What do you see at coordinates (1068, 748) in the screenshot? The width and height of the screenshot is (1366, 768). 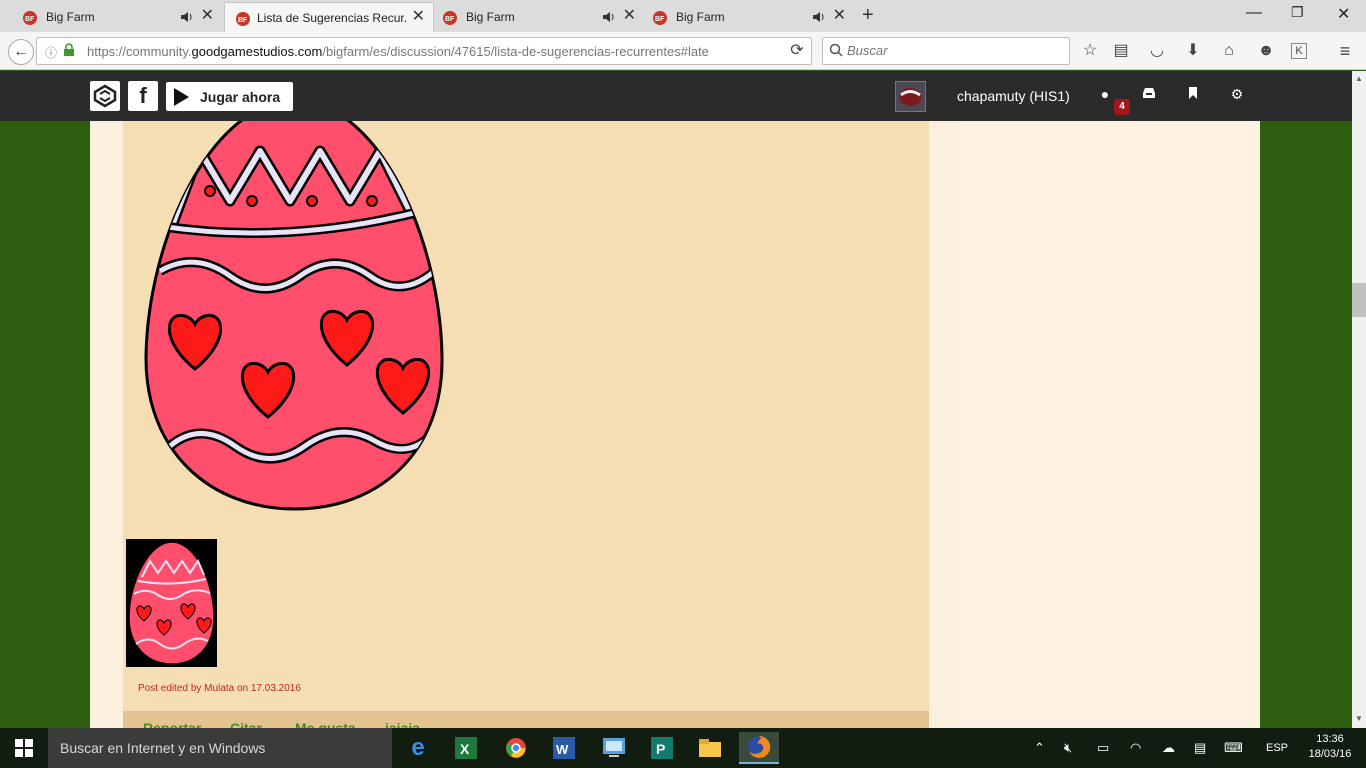 I see `volume-muted-icon: 🔇︎` at bounding box center [1068, 748].